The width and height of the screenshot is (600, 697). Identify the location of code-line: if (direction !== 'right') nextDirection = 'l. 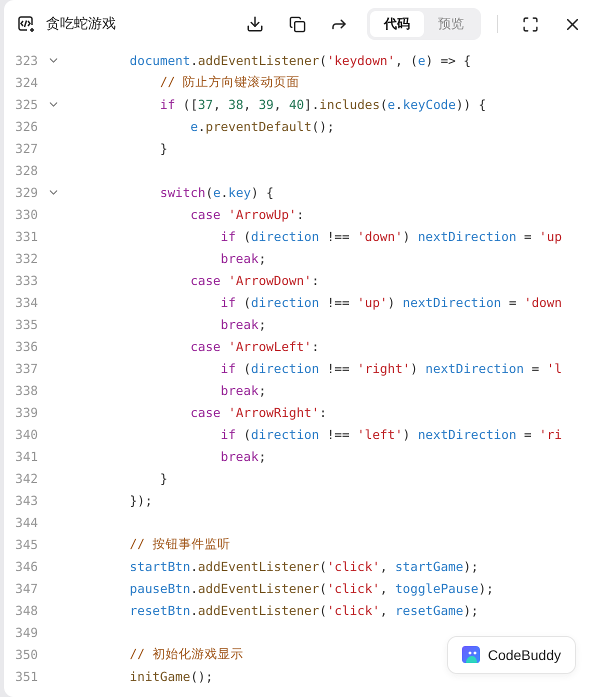
(391, 368).